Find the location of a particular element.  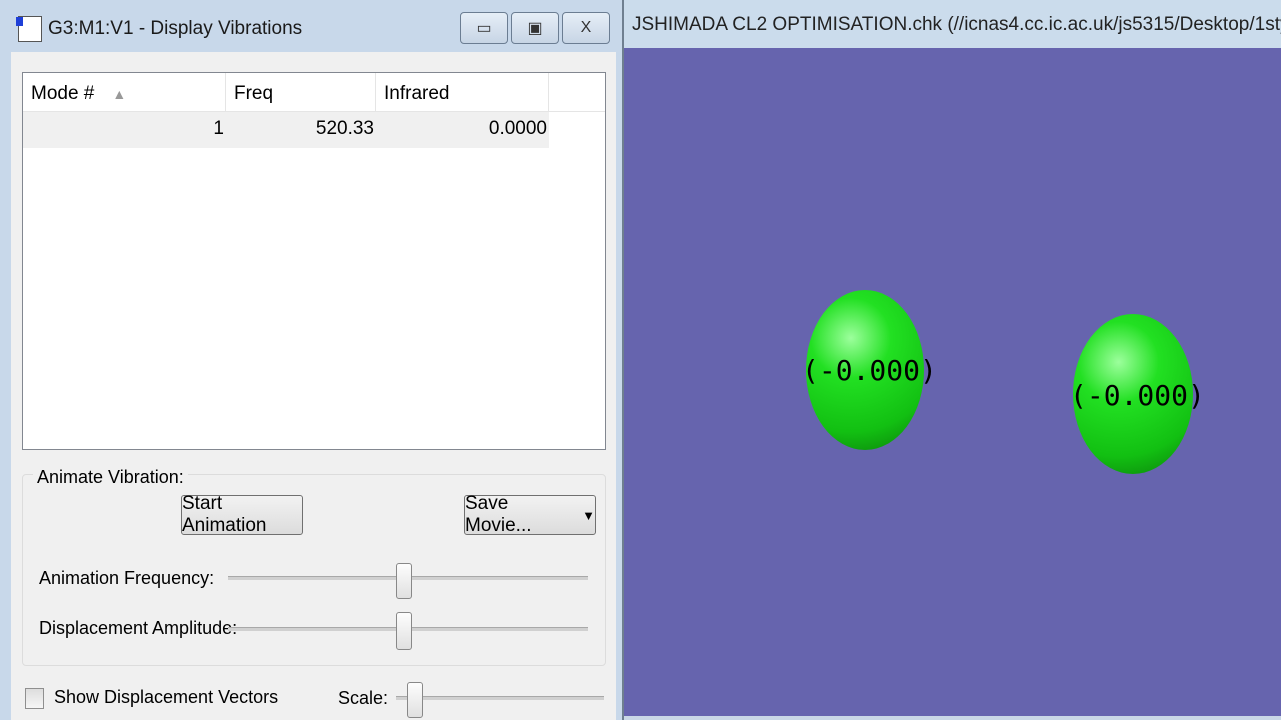

animation-frequency-slider is located at coordinates (408, 581).